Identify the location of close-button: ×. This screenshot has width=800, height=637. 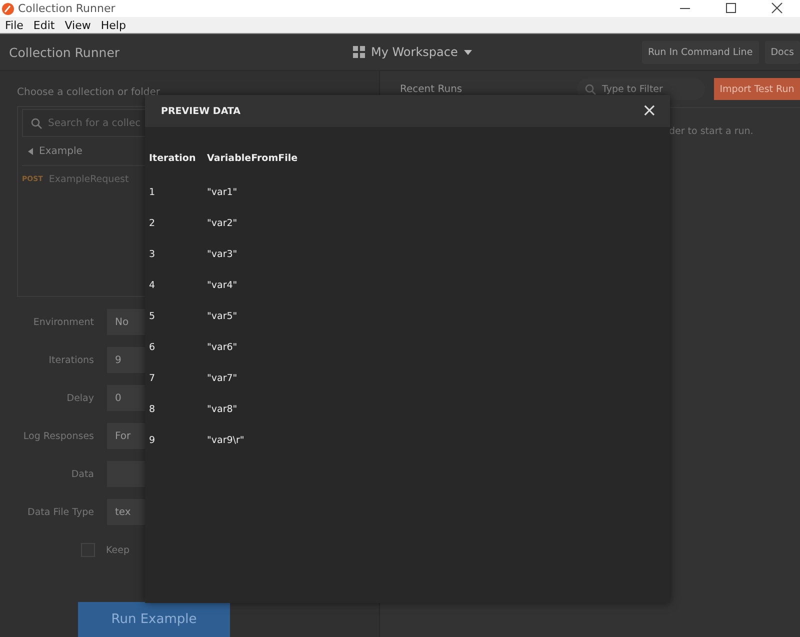
(649, 111).